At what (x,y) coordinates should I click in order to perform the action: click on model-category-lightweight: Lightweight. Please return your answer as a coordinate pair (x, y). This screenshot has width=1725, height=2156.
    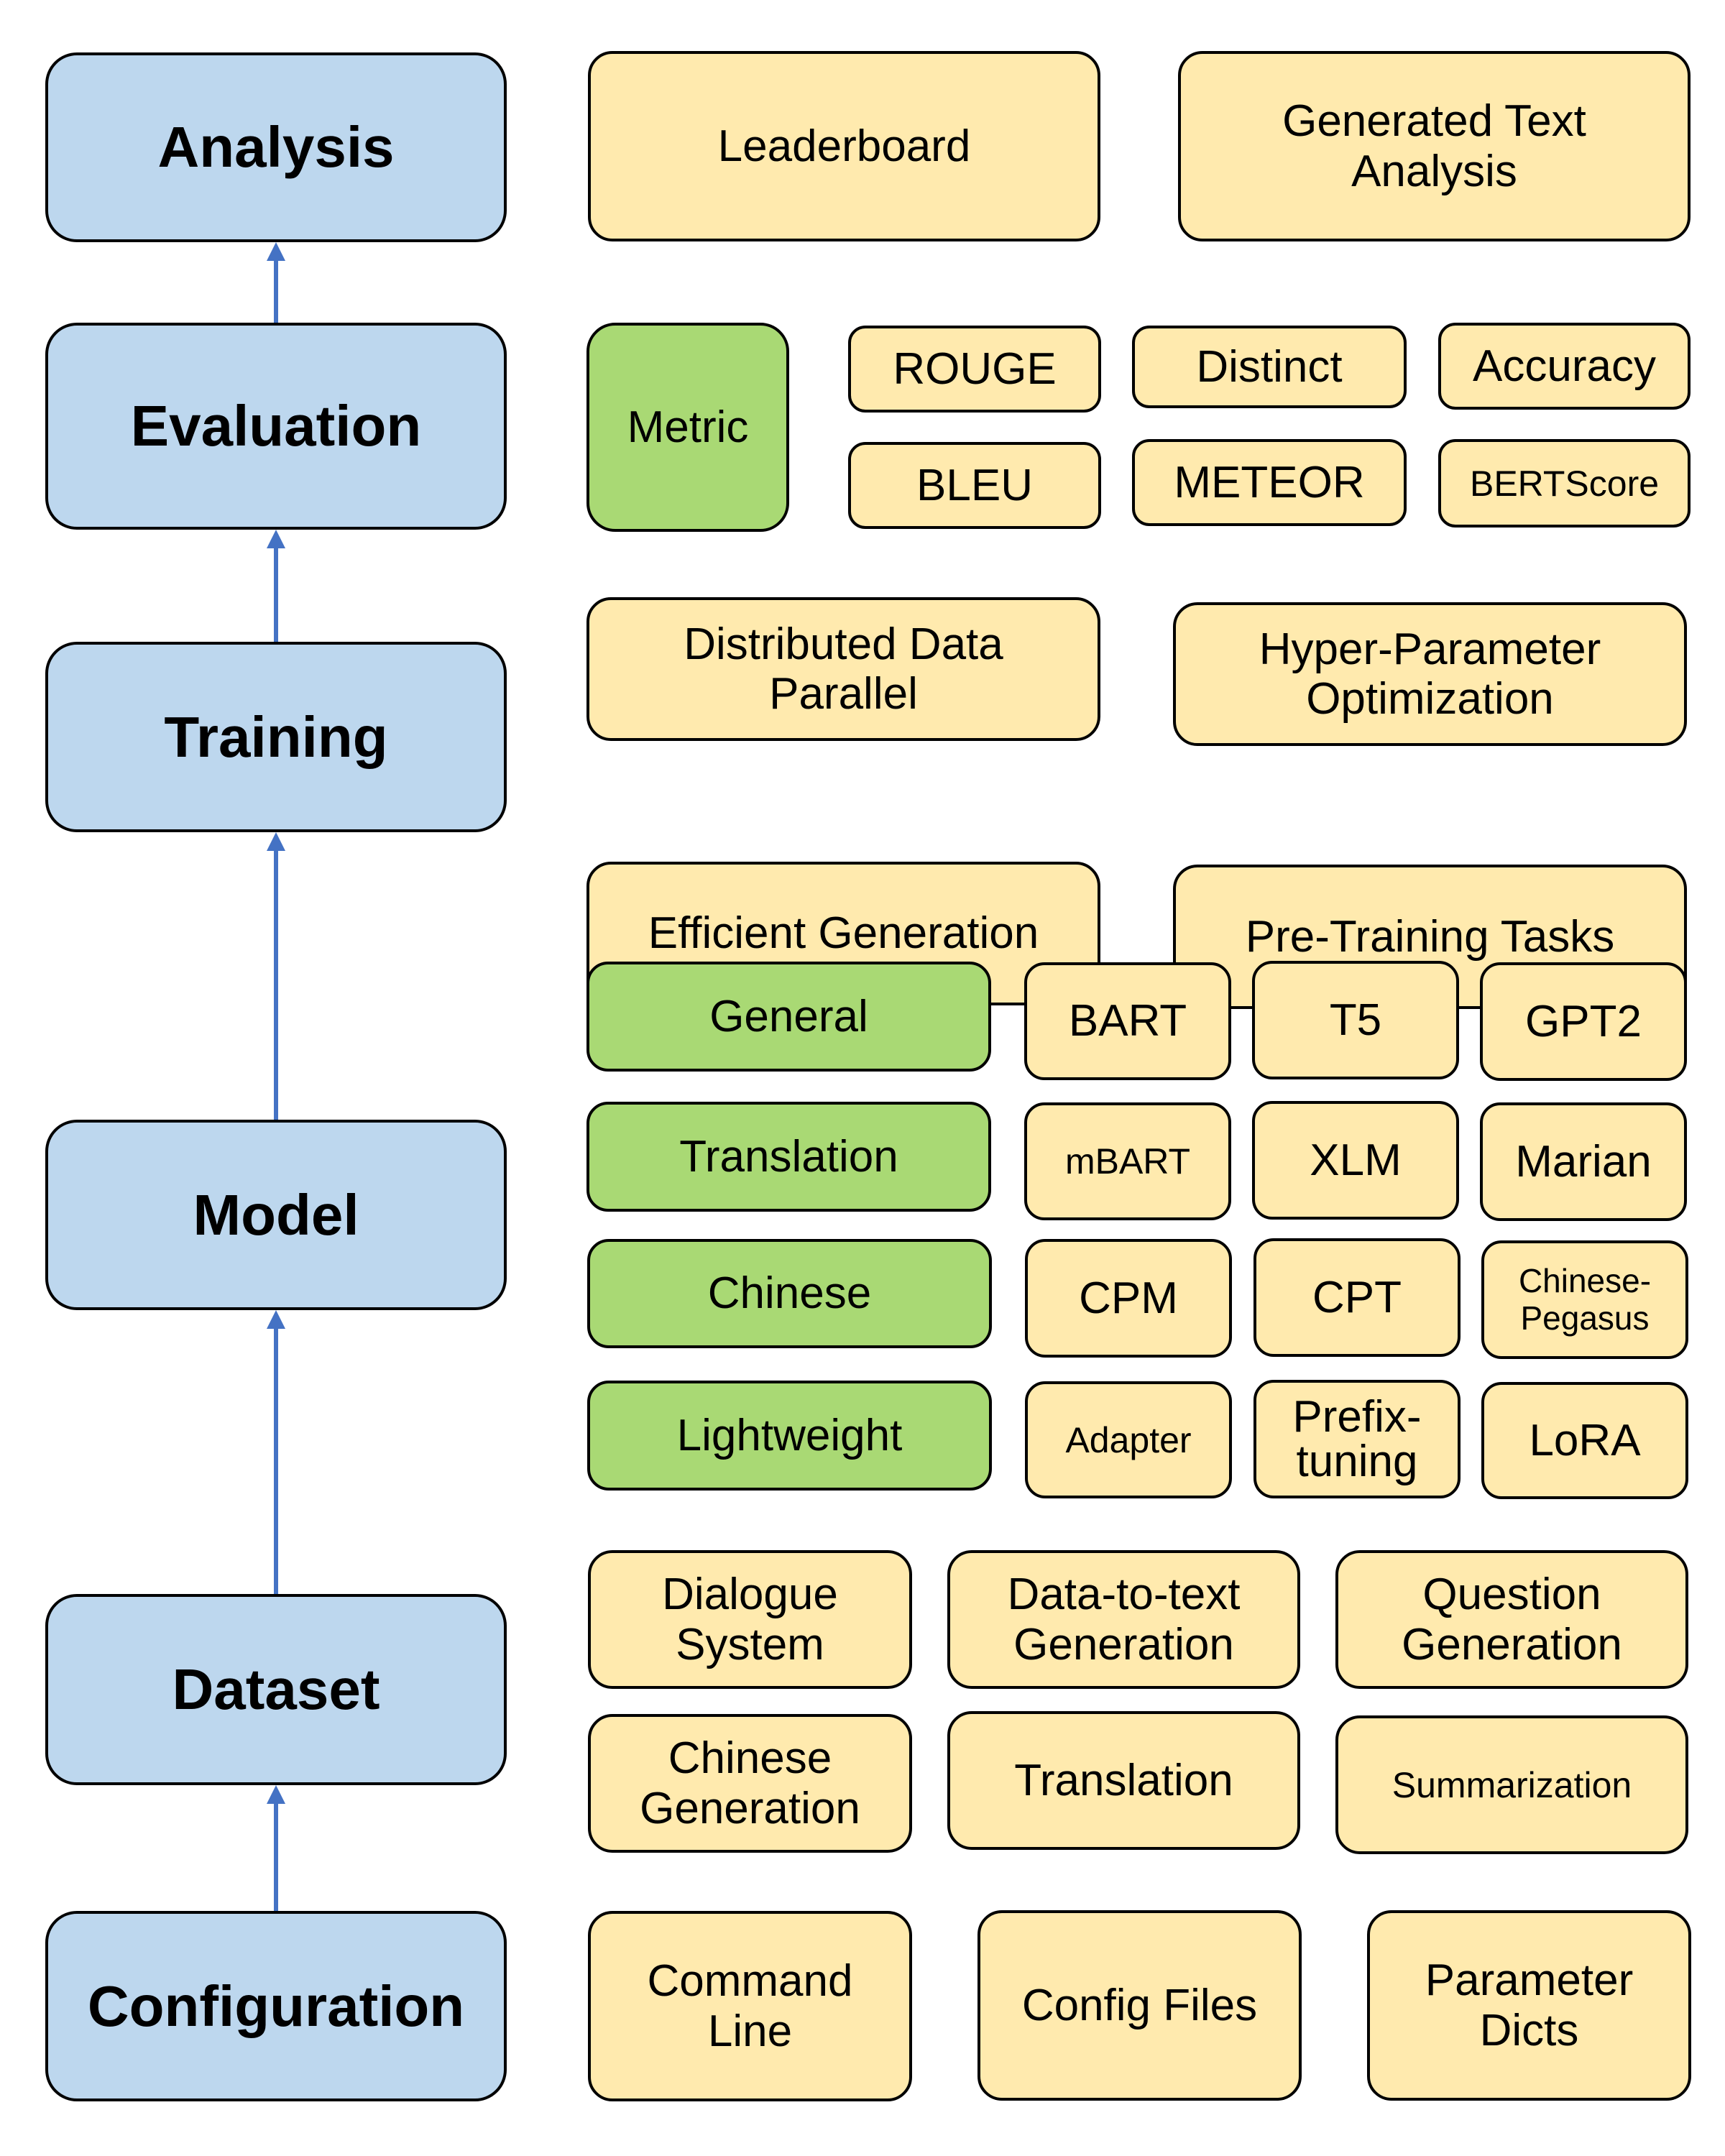
    Looking at the image, I should click on (789, 1436).